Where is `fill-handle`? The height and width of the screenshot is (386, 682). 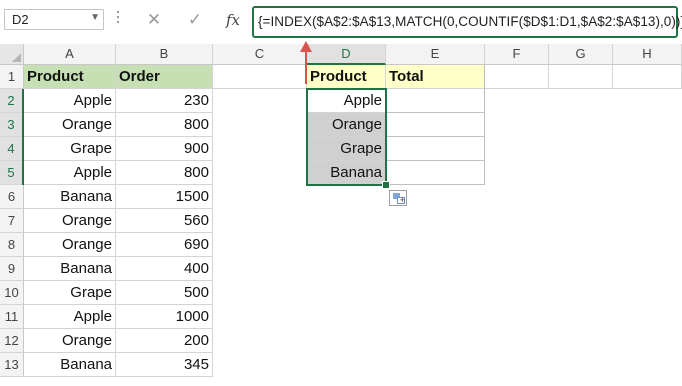 fill-handle is located at coordinates (386, 185).